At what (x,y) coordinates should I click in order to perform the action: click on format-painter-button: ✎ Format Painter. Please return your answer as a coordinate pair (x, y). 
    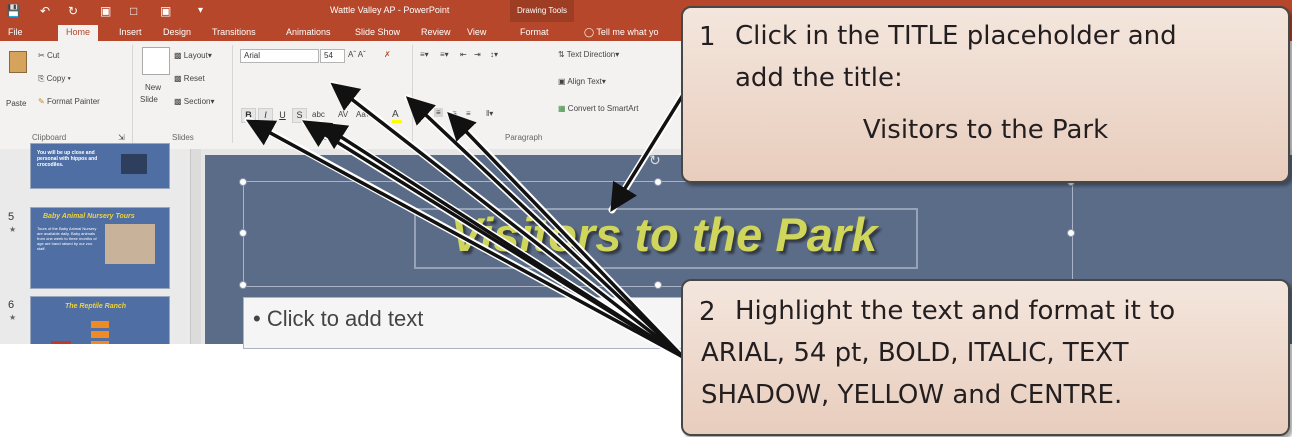
    Looking at the image, I should click on (69, 101).